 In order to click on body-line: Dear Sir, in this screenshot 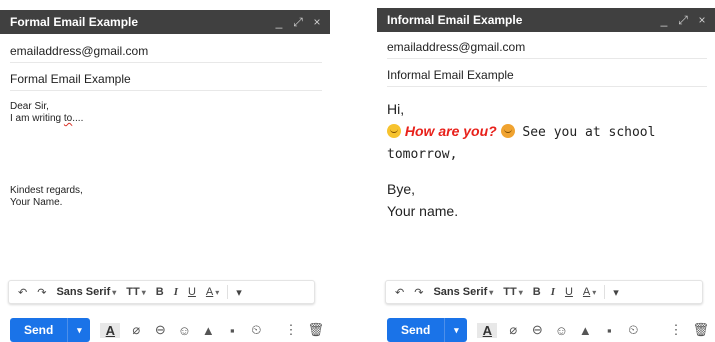, I will do `click(29, 106)`.